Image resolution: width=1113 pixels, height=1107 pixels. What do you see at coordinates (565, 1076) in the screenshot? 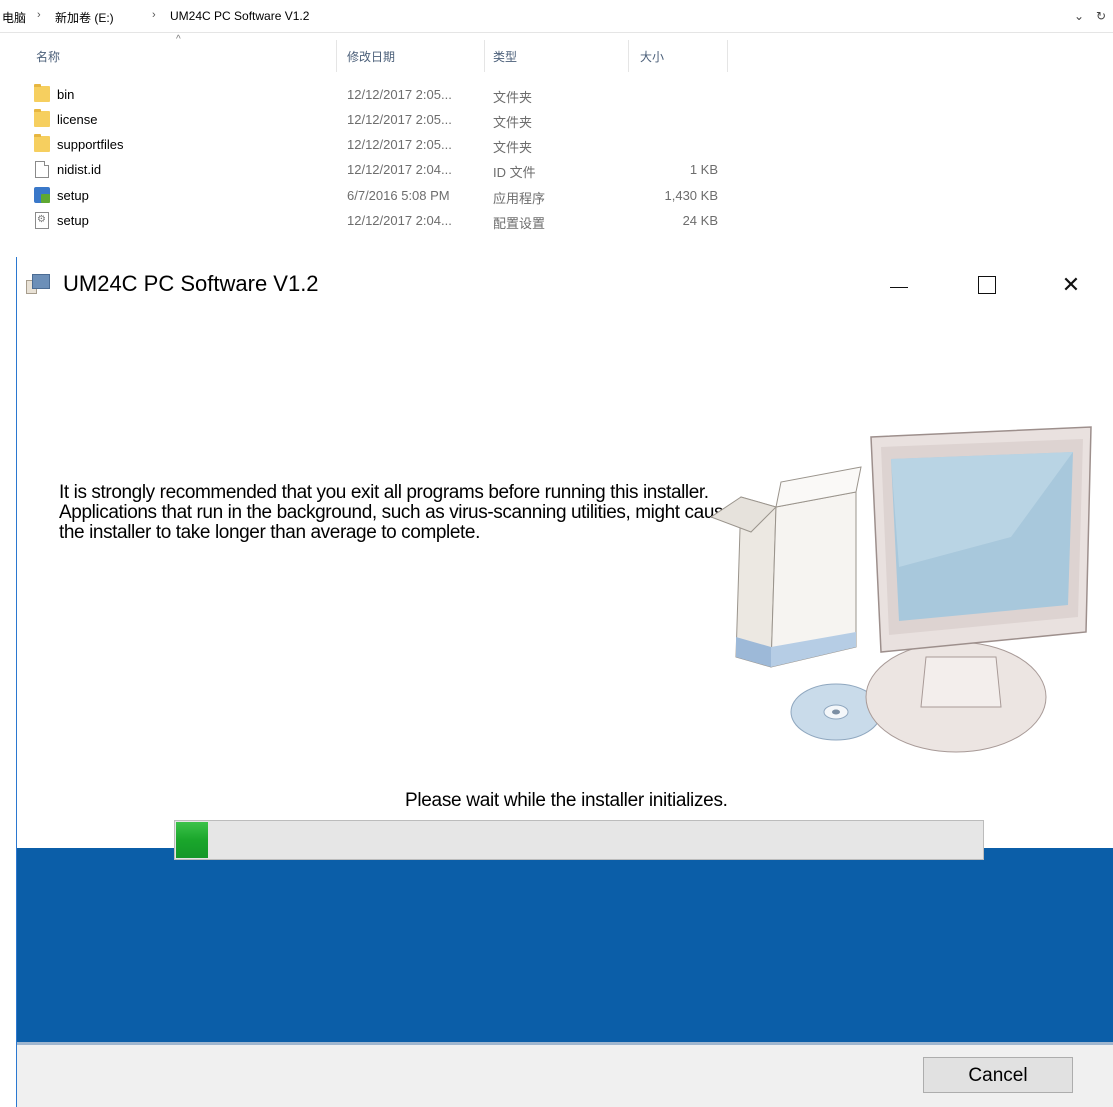
I see `button-area: Cancel` at bounding box center [565, 1076].